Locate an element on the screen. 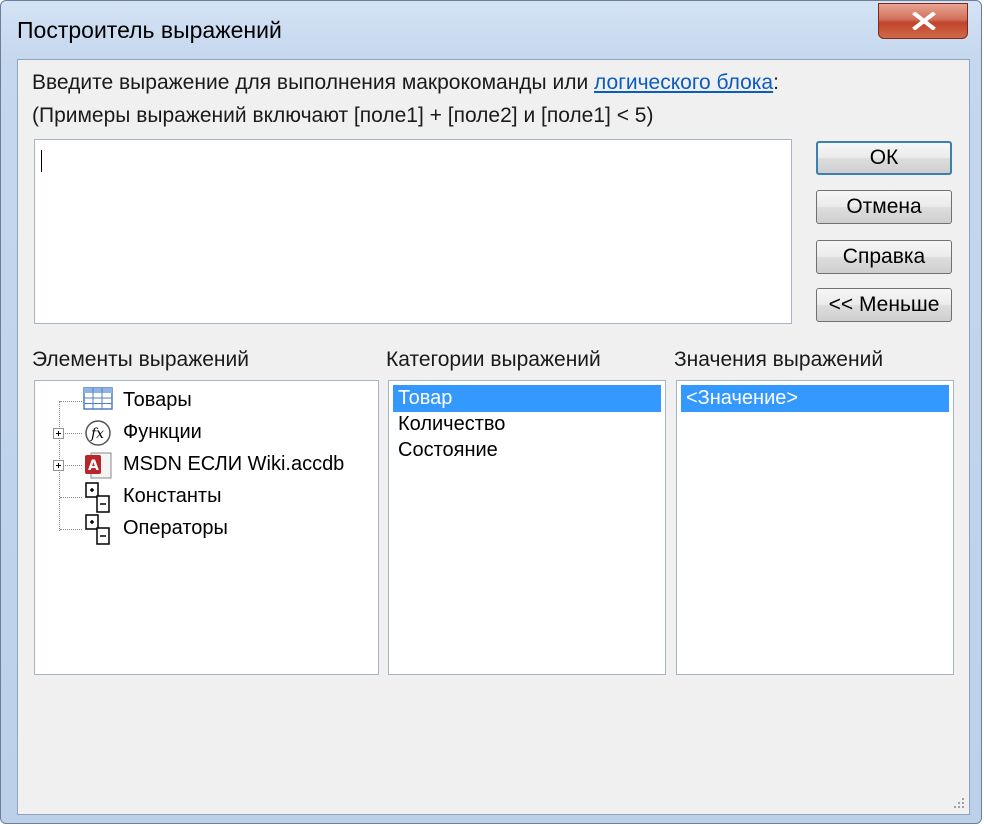  constants-icon is located at coordinates (98, 497).